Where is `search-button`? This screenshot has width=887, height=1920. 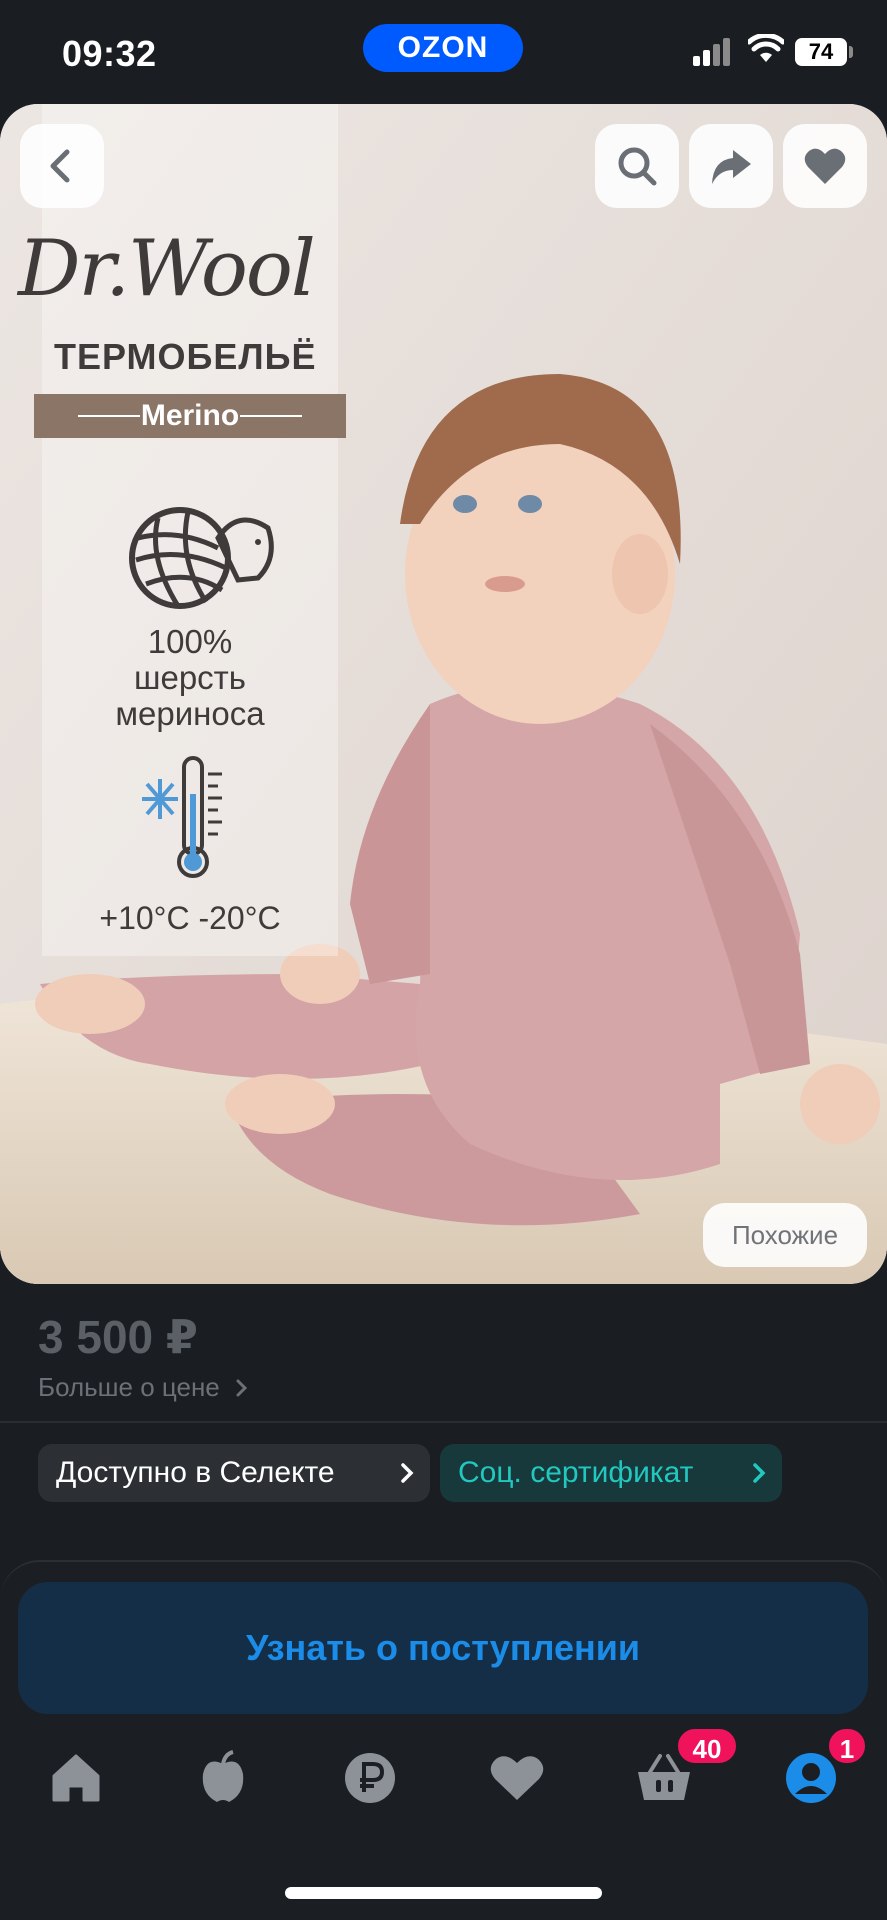
search-button is located at coordinates (637, 166).